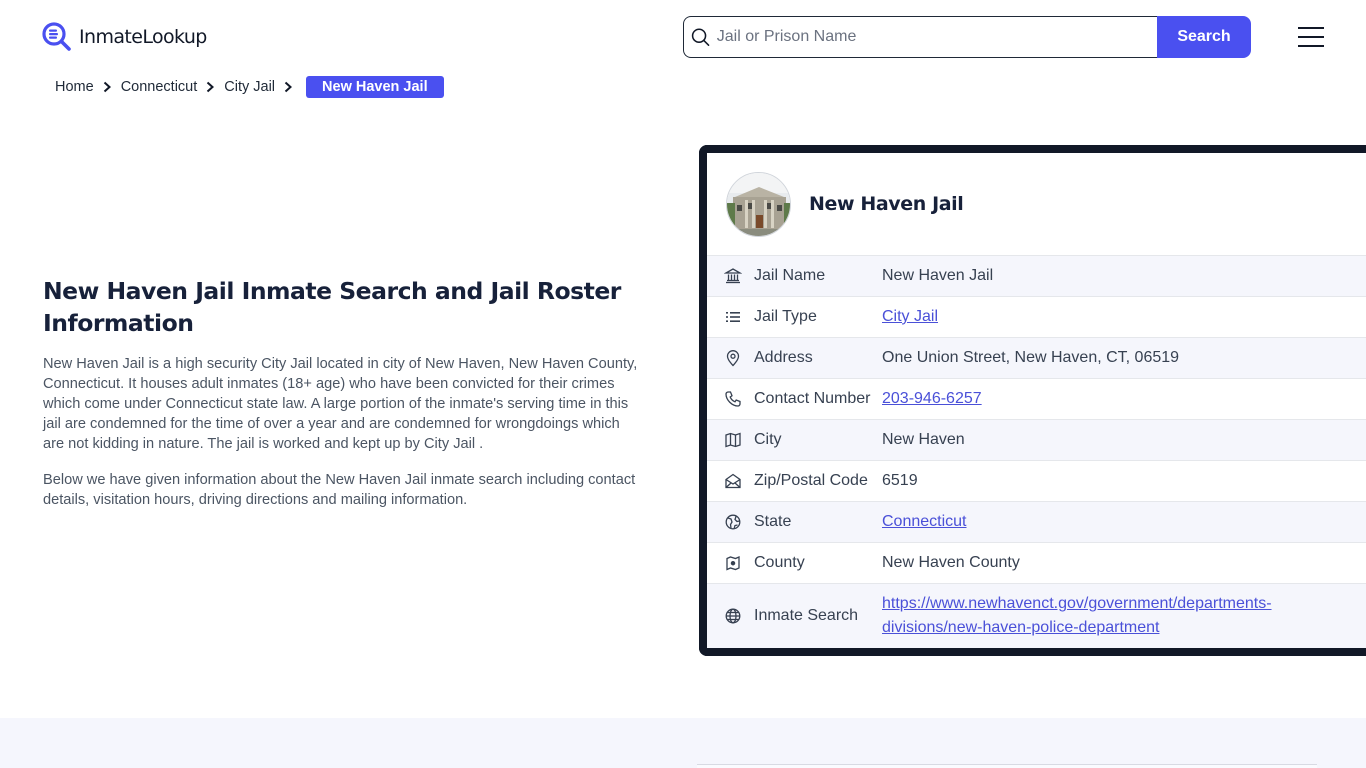 Image resolution: width=1366 pixels, height=768 pixels. What do you see at coordinates (932, 399) in the screenshot?
I see `phone-link: 203-946-6257` at bounding box center [932, 399].